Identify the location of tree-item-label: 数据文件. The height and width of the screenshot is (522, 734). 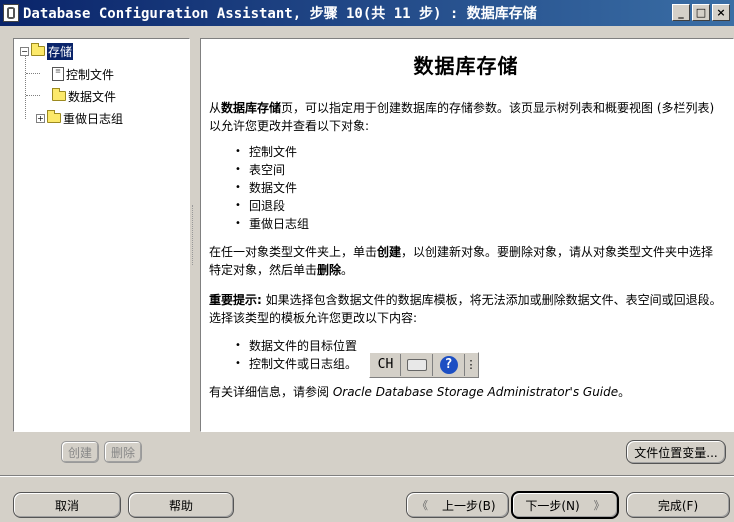
(92, 96).